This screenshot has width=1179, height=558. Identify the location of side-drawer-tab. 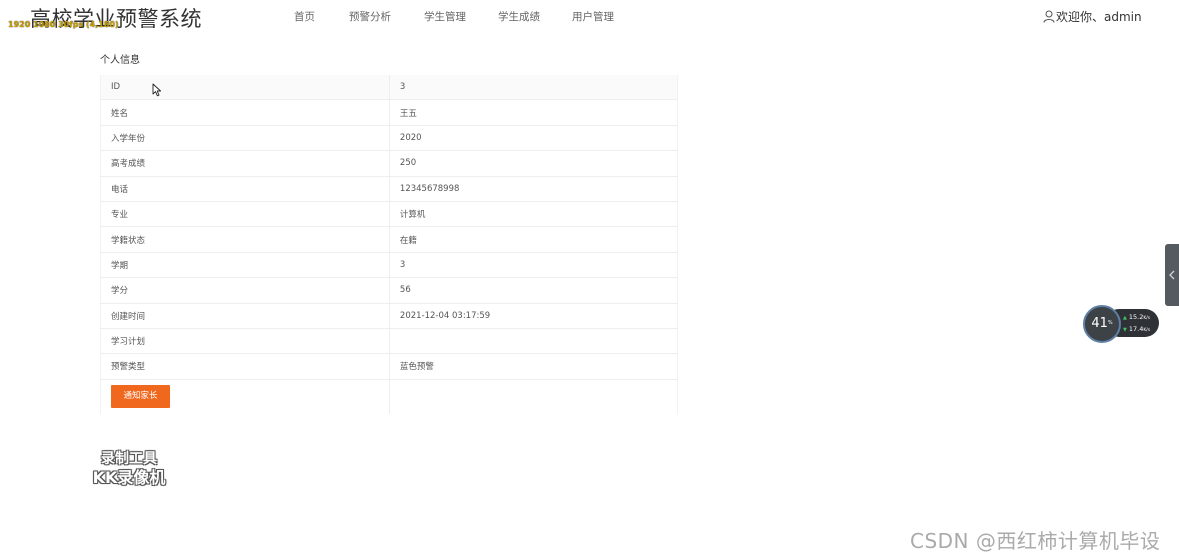
(1172, 275).